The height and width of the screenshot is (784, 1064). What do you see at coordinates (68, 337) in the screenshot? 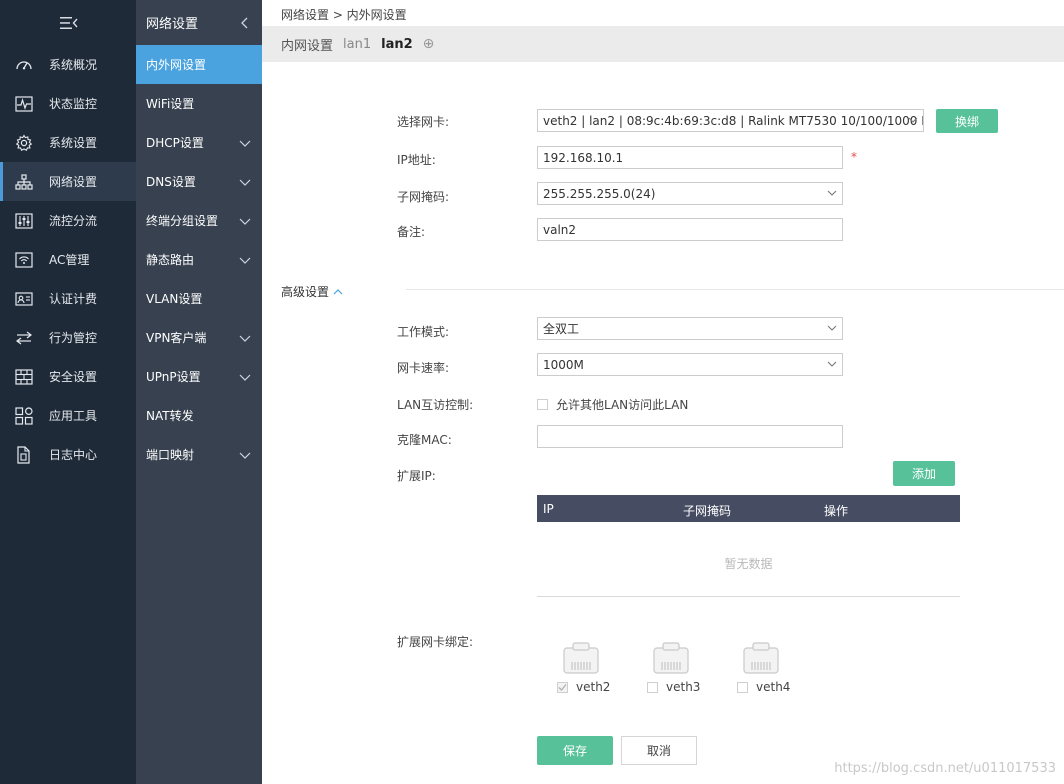
I see `sidebar-item-behavior-control: 行为管控` at bounding box center [68, 337].